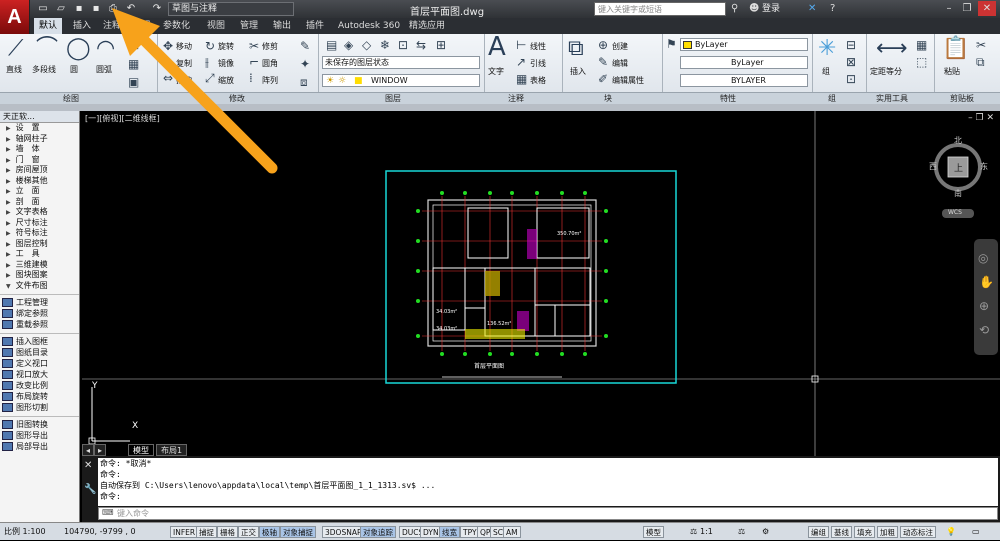 This screenshot has height=541, width=1000. I want to click on tangent-fill-button: 填充, so click(864, 532).